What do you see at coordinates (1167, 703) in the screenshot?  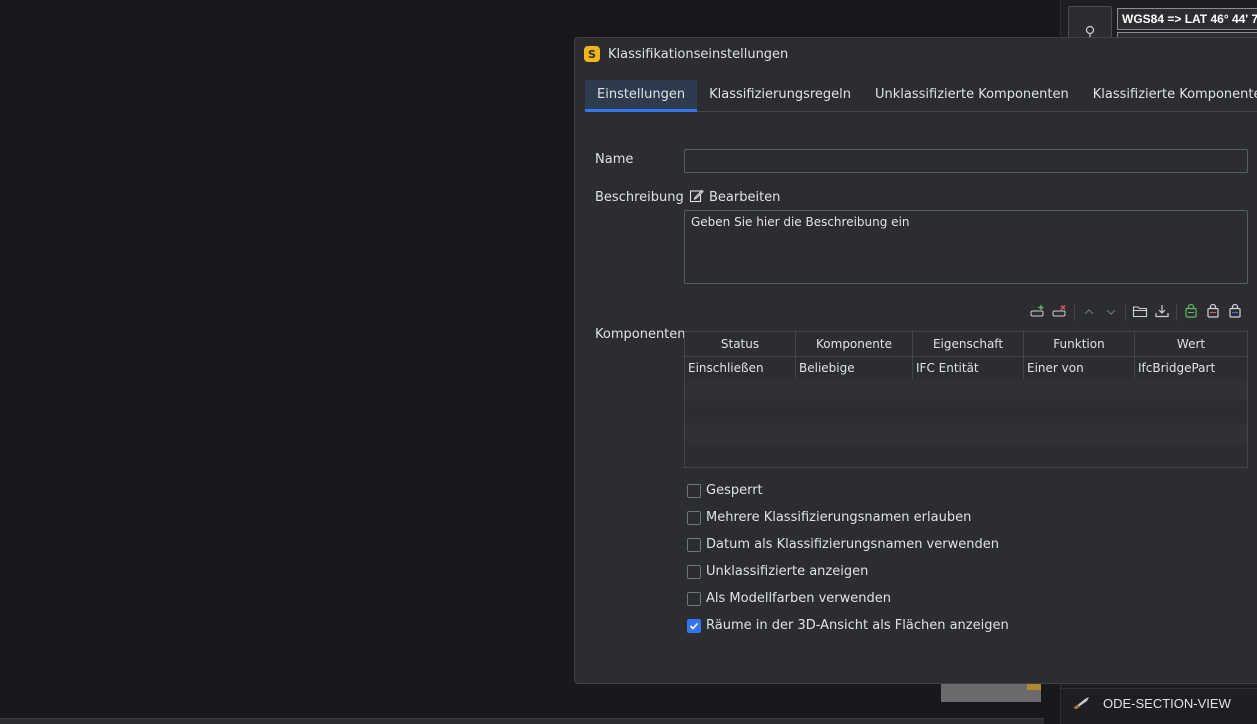 I see `section-view-label: ODE-SECTION-VIEW` at bounding box center [1167, 703].